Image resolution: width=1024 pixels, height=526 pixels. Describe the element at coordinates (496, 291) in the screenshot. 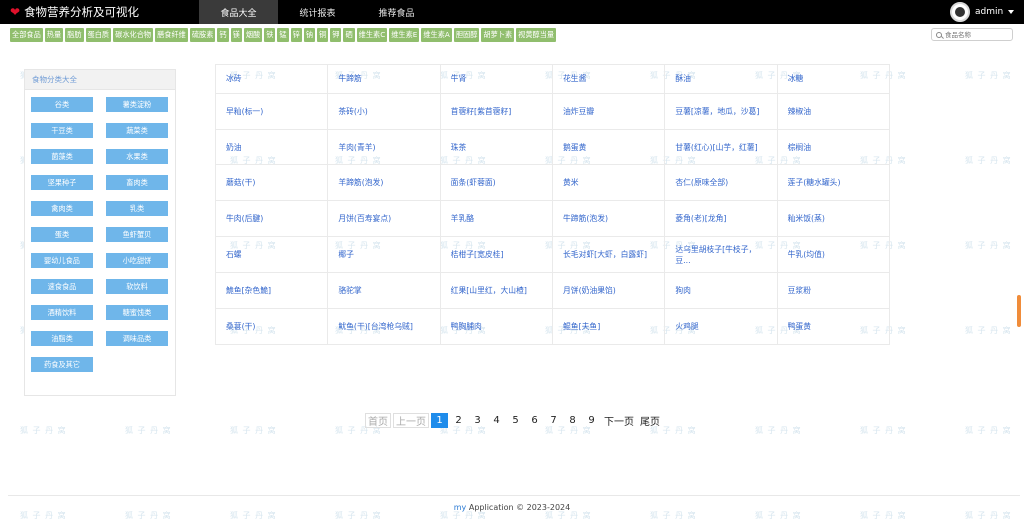

I see `food-link: 红果[山里红，大山楂]` at that location.